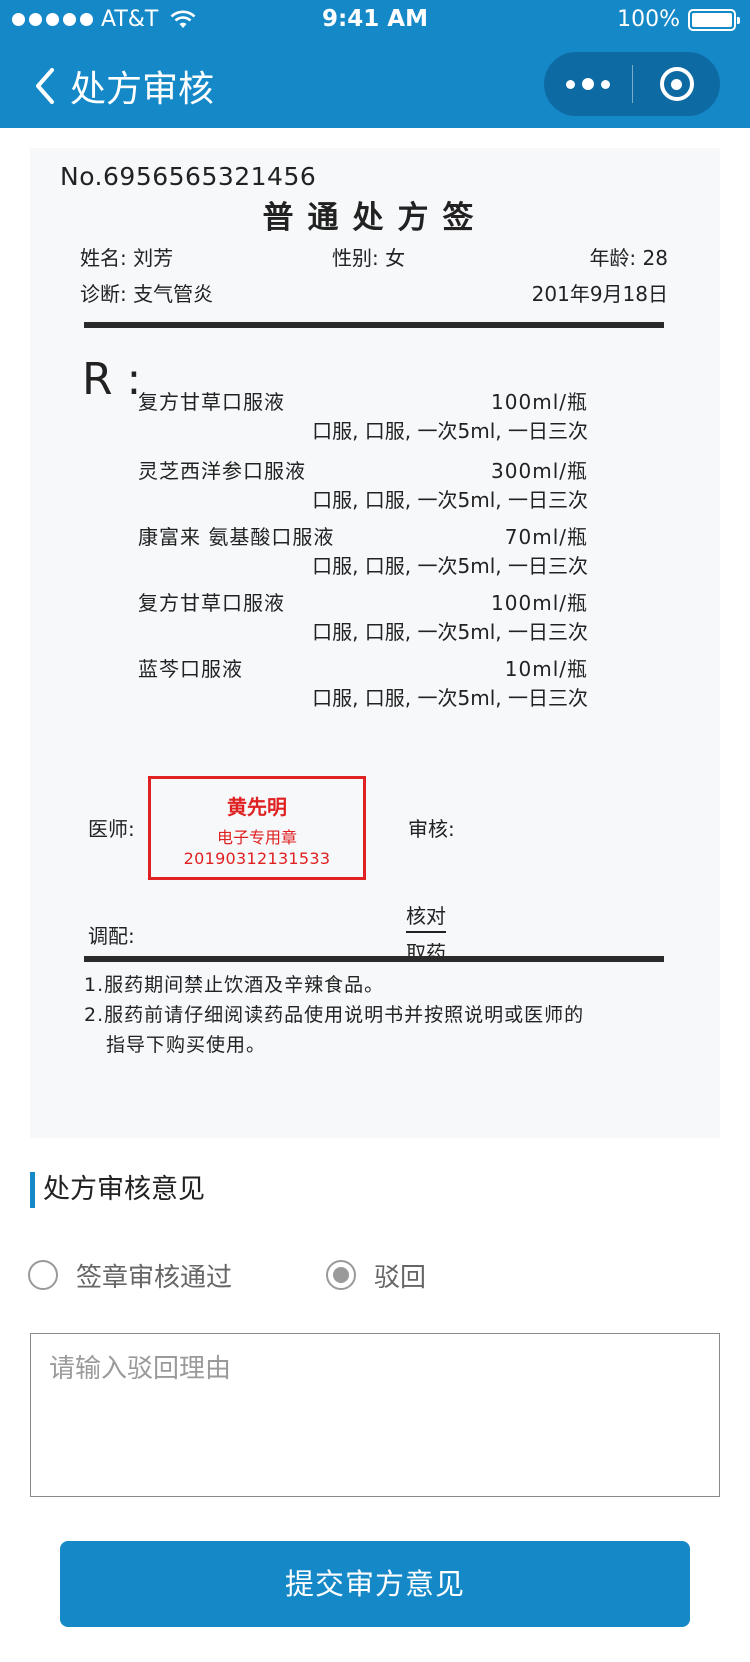  I want to click on note-line: 指导下购买使用。, so click(186, 1045).